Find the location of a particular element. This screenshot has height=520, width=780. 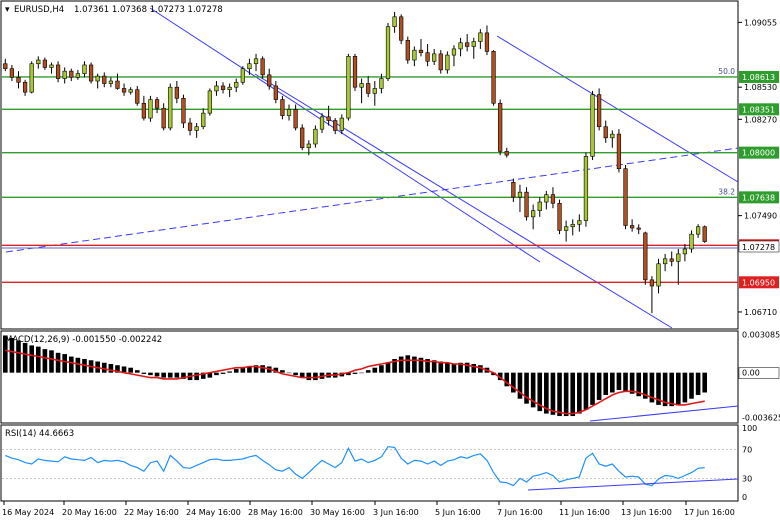

chart-header-triangle: ▾ is located at coordinates (7, 10).